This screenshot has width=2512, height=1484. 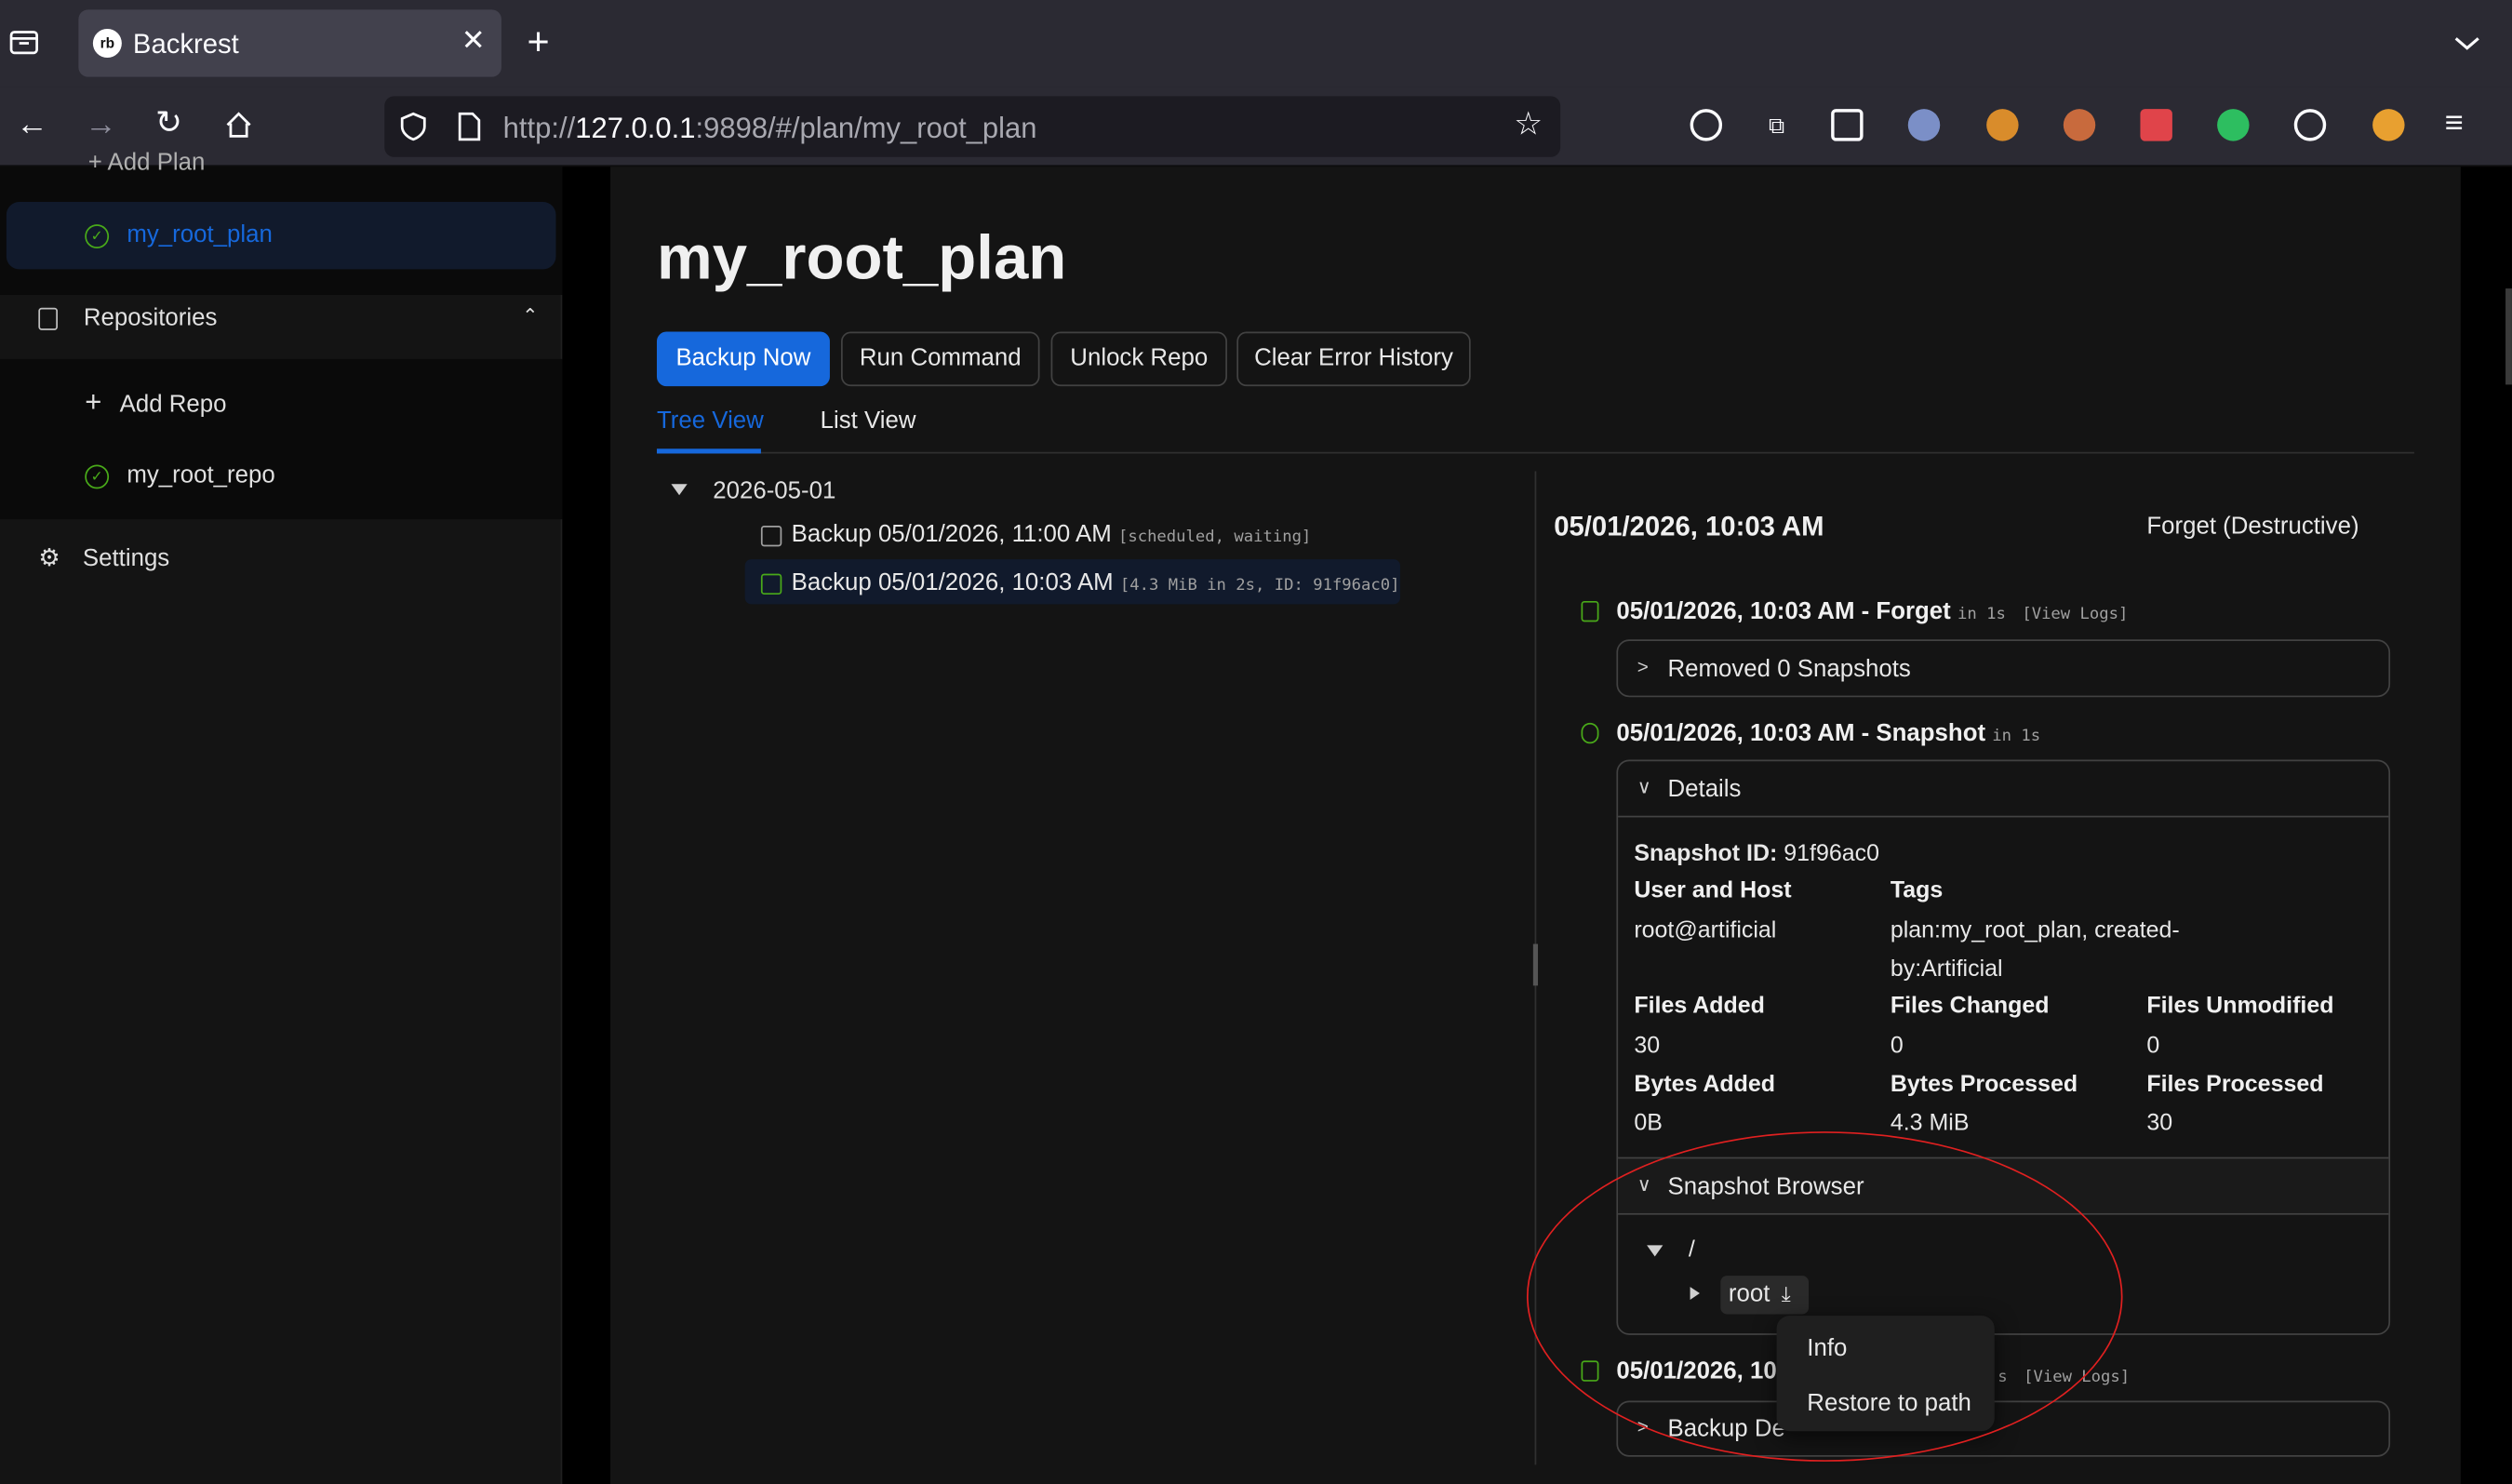 What do you see at coordinates (1757, 854) in the screenshot?
I see `snapshot-id: Snapshot ID: 91f96ac0` at bounding box center [1757, 854].